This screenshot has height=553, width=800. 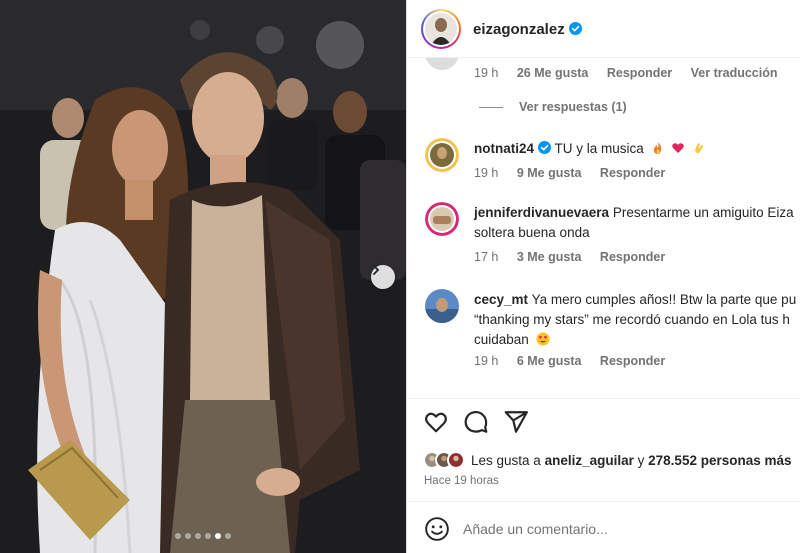 What do you see at coordinates (553, 73) in the screenshot?
I see `comment-likes-count: 26 Me gusta` at bounding box center [553, 73].